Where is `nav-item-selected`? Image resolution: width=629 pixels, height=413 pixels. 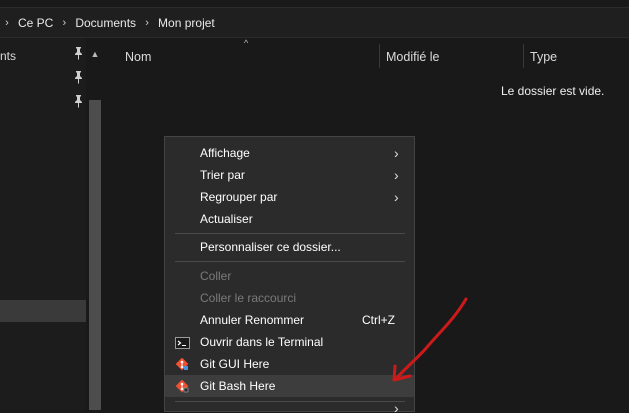
nav-item-selected is located at coordinates (43, 311).